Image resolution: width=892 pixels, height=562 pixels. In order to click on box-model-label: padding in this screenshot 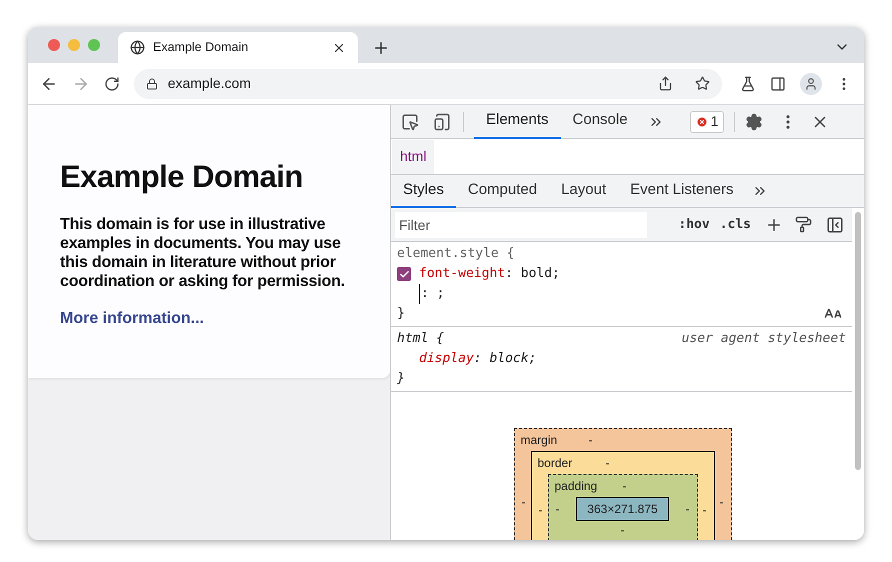, I will do `click(576, 486)`.